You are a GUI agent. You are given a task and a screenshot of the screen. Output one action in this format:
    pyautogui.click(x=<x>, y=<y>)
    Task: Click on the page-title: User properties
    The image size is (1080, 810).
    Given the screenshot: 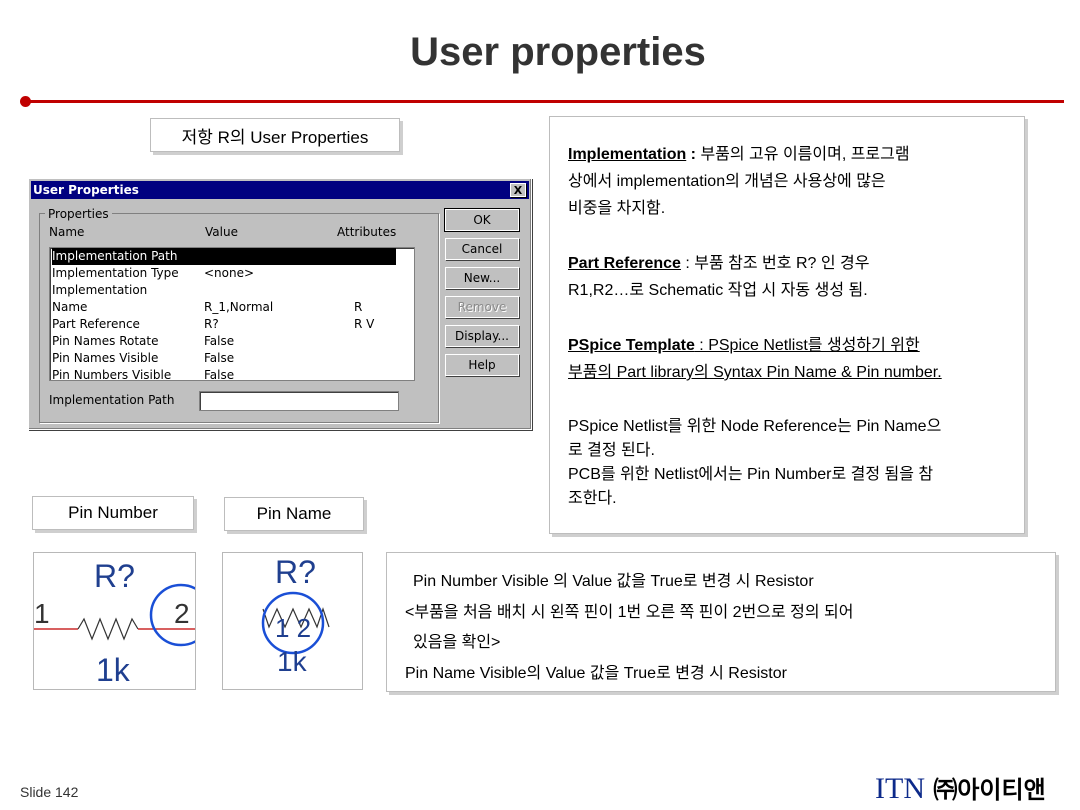 What is the action you would take?
    pyautogui.click(x=558, y=52)
    